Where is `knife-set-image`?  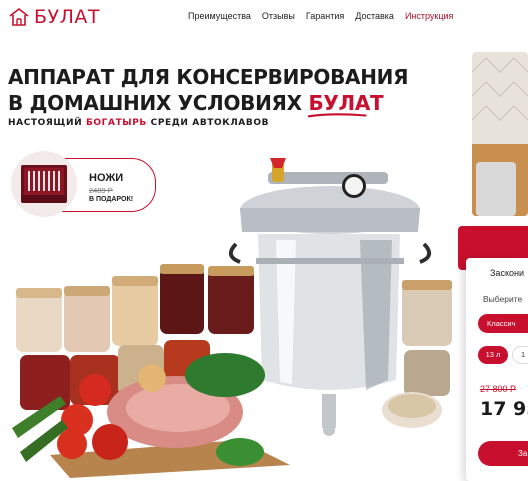
knife-set-image is located at coordinates (44, 184).